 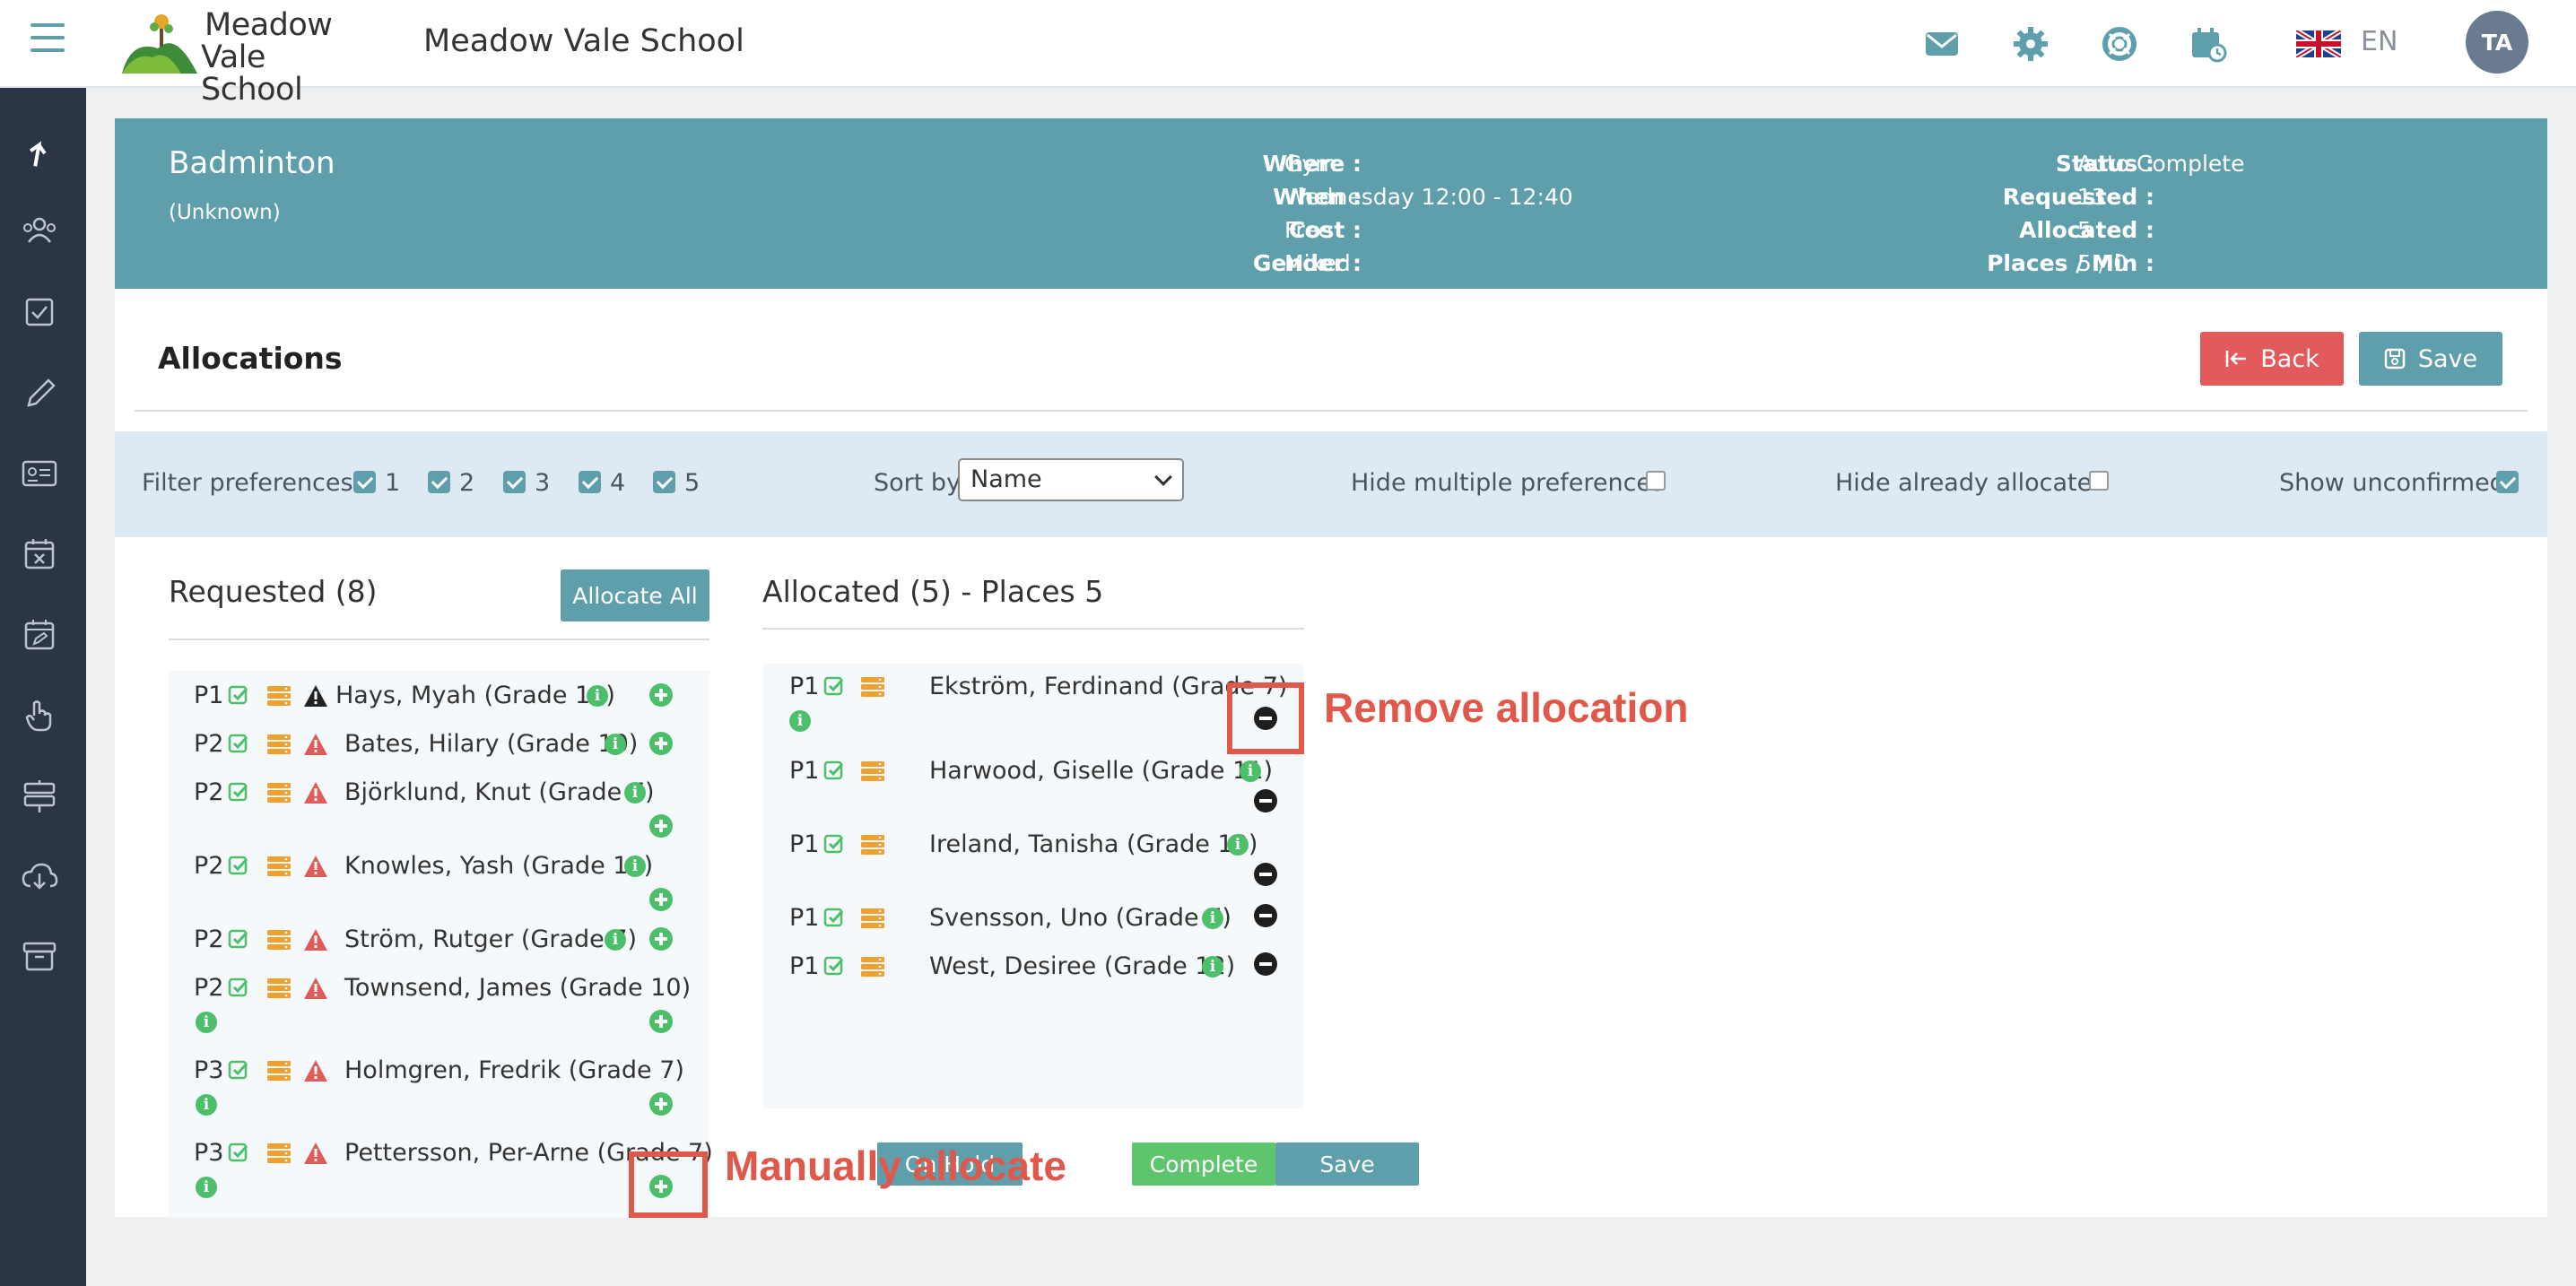 I want to click on calendar-clock-icon, so click(x=2208, y=44).